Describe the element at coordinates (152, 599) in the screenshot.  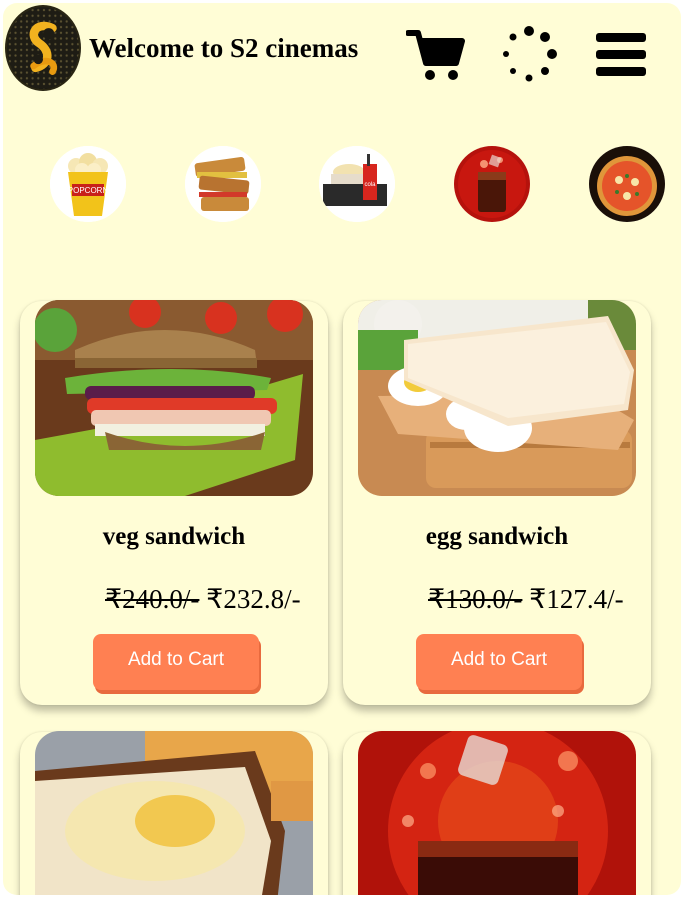
I see `original-price: ₹240.0/-` at that location.